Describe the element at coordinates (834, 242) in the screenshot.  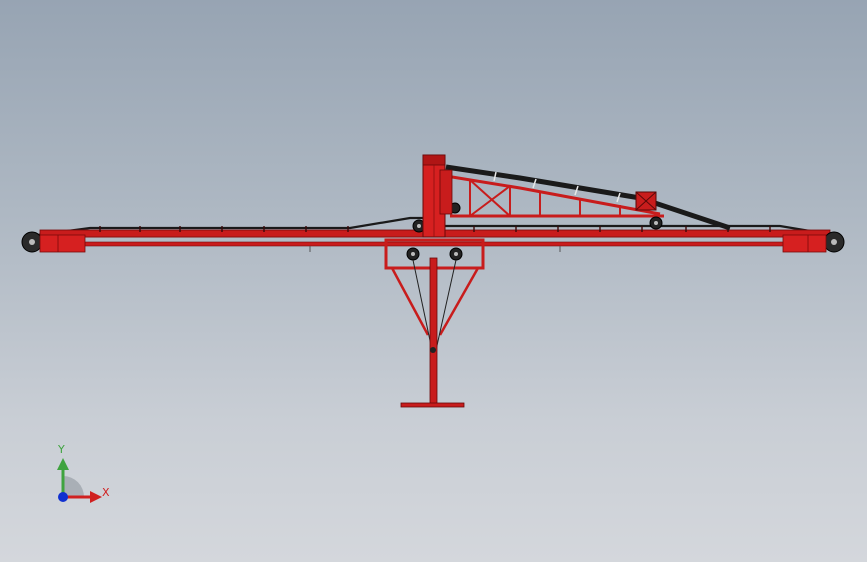
I see `right-pulley-hub` at that location.